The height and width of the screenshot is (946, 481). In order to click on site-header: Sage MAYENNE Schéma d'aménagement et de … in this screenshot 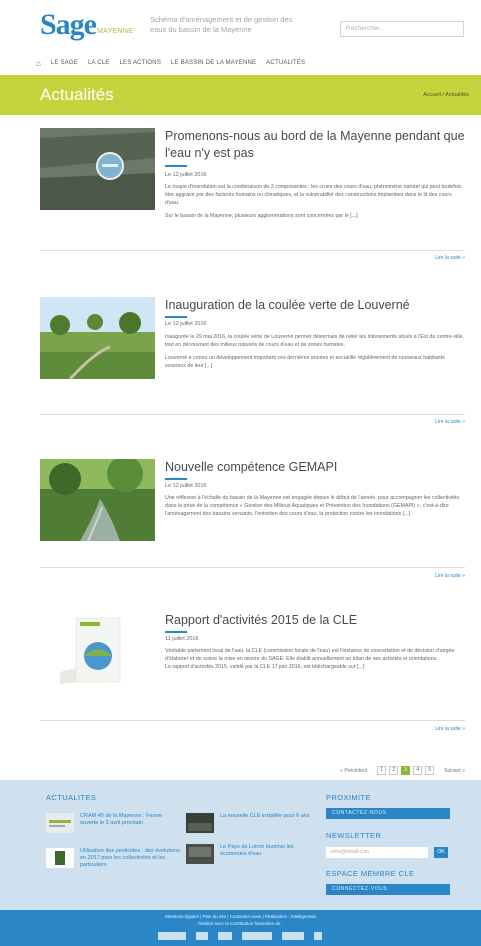, I will do `click(240, 26)`.